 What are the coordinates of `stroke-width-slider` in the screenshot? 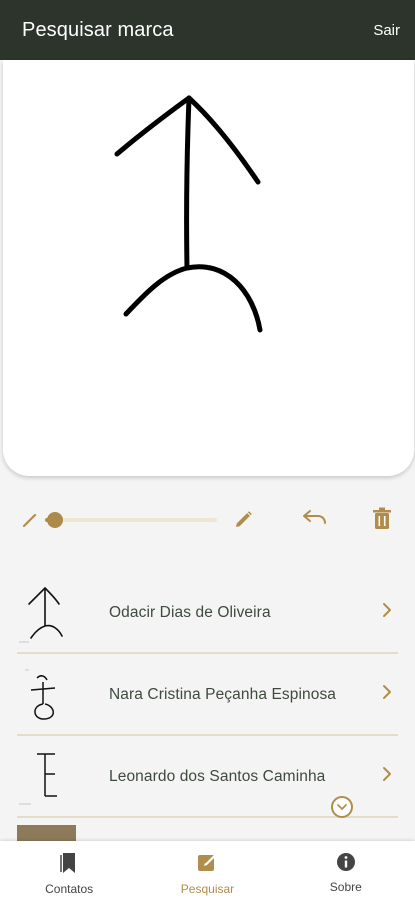 It's located at (131, 520).